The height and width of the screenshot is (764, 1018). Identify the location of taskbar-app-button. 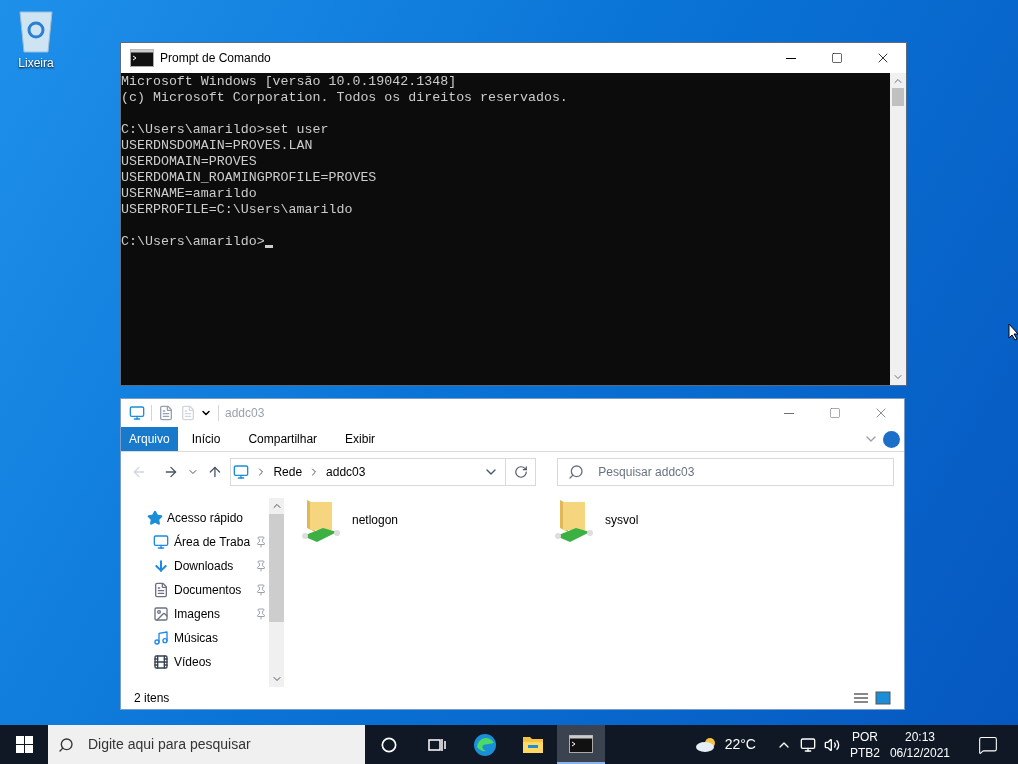
(581, 744).